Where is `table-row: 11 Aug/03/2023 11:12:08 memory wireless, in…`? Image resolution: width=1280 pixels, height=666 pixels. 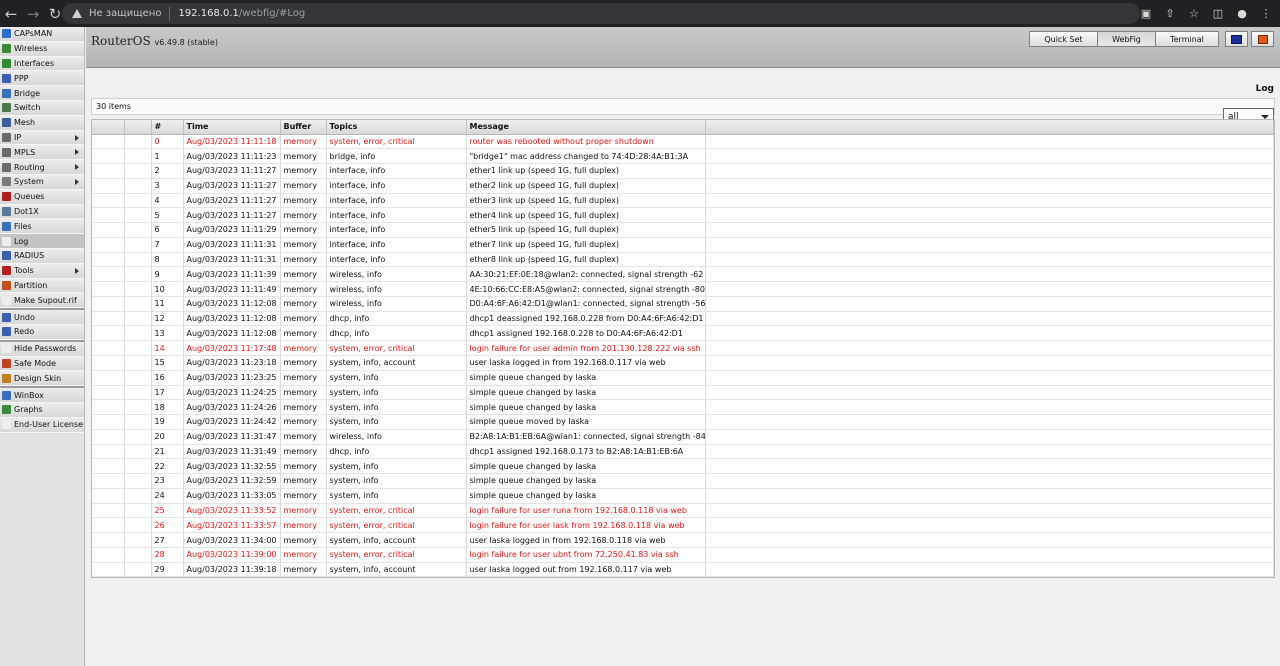
table-row: 11 Aug/03/2023 11:12:08 memory wireless, in… is located at coordinates (683, 304).